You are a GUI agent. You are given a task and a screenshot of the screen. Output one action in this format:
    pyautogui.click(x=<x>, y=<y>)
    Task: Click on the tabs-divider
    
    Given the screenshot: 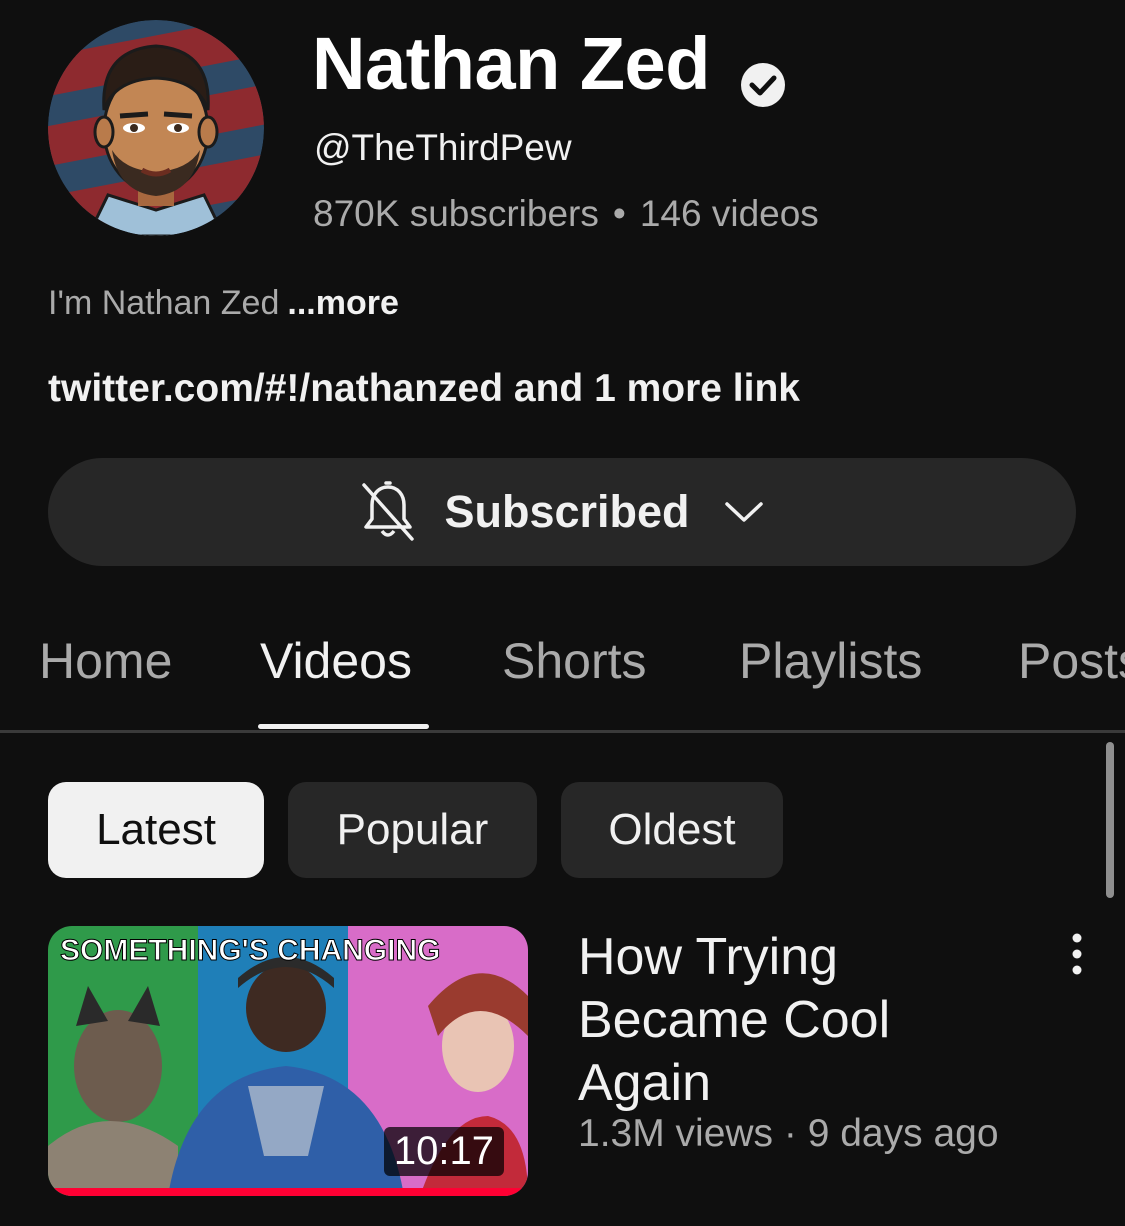 What is the action you would take?
    pyautogui.click(x=562, y=731)
    